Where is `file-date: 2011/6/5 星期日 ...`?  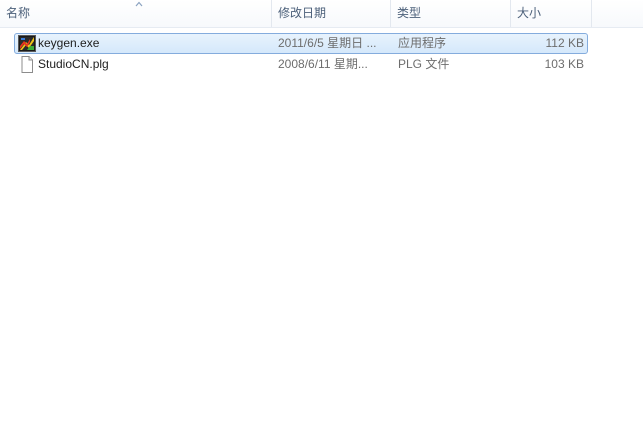
file-date: 2011/6/5 星期日 ... is located at coordinates (327, 43).